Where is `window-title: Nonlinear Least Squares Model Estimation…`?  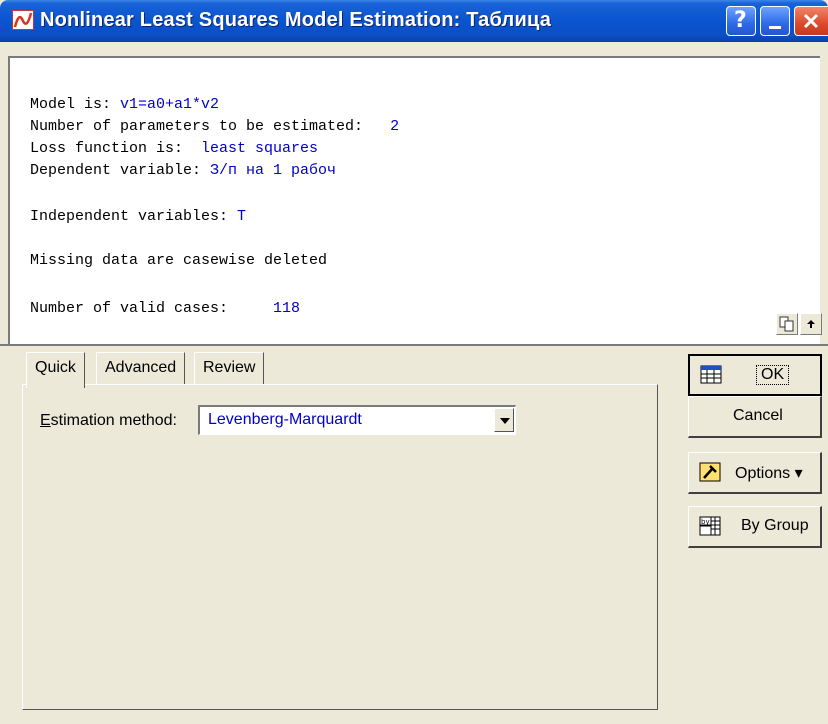
window-title: Nonlinear Least Squares Model Estimation… is located at coordinates (296, 20).